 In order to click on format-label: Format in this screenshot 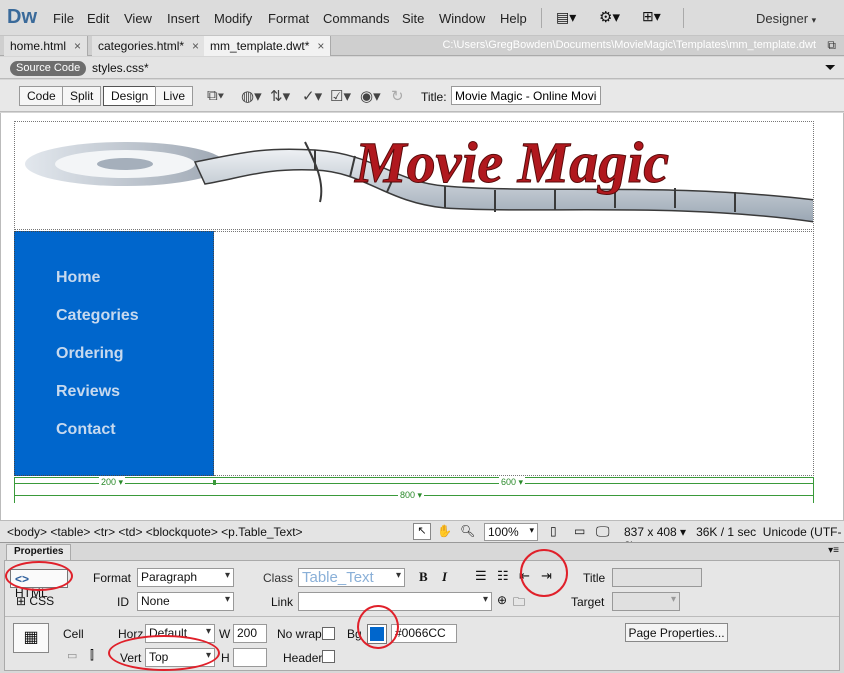, I will do `click(112, 578)`.